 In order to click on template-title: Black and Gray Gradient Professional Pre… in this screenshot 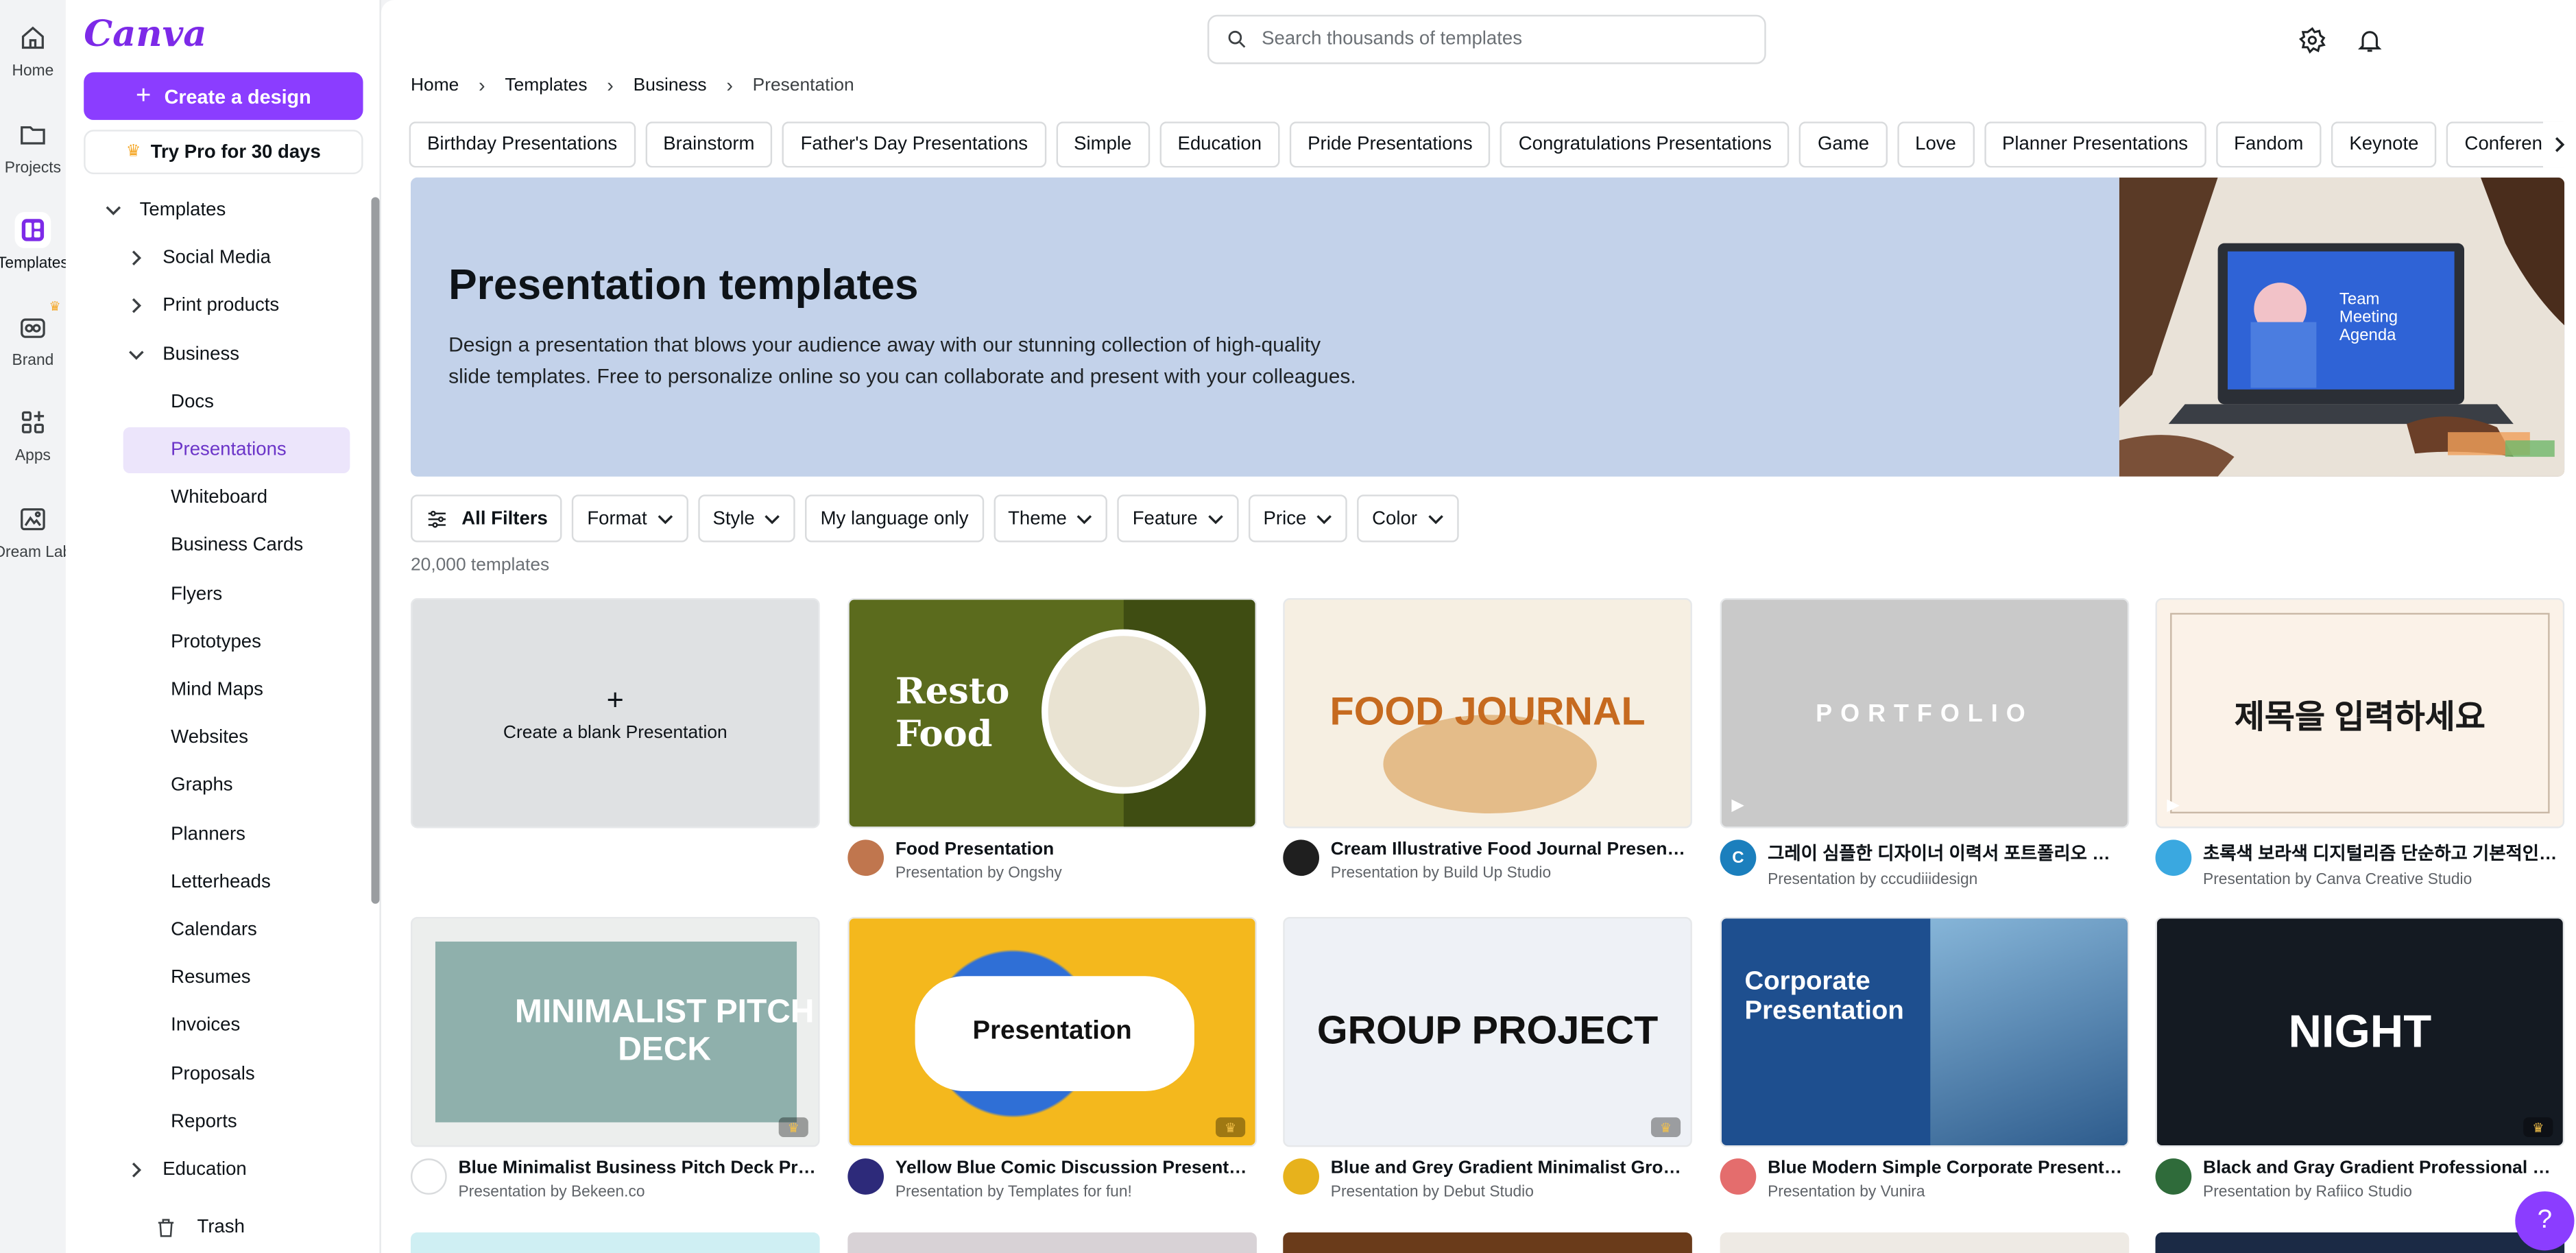, I will do `click(2382, 1168)`.